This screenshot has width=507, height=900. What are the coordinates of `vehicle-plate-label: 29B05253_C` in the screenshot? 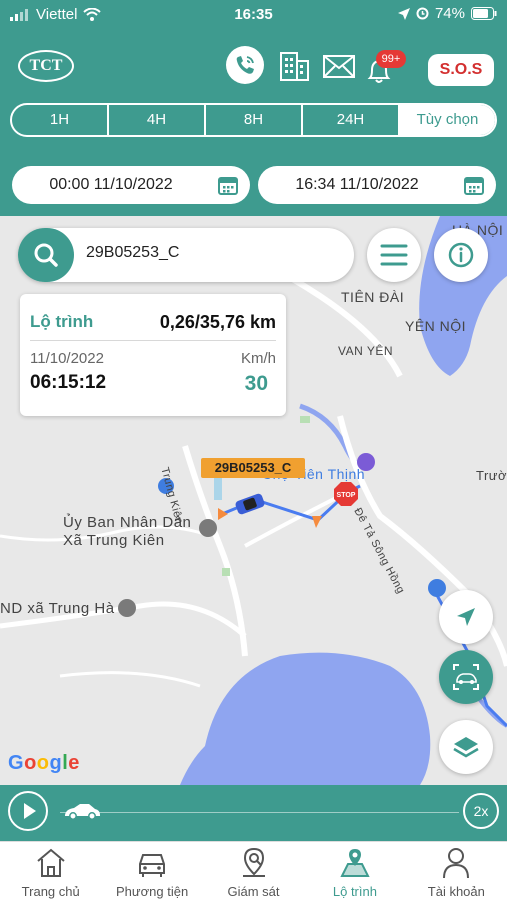 It's located at (253, 468).